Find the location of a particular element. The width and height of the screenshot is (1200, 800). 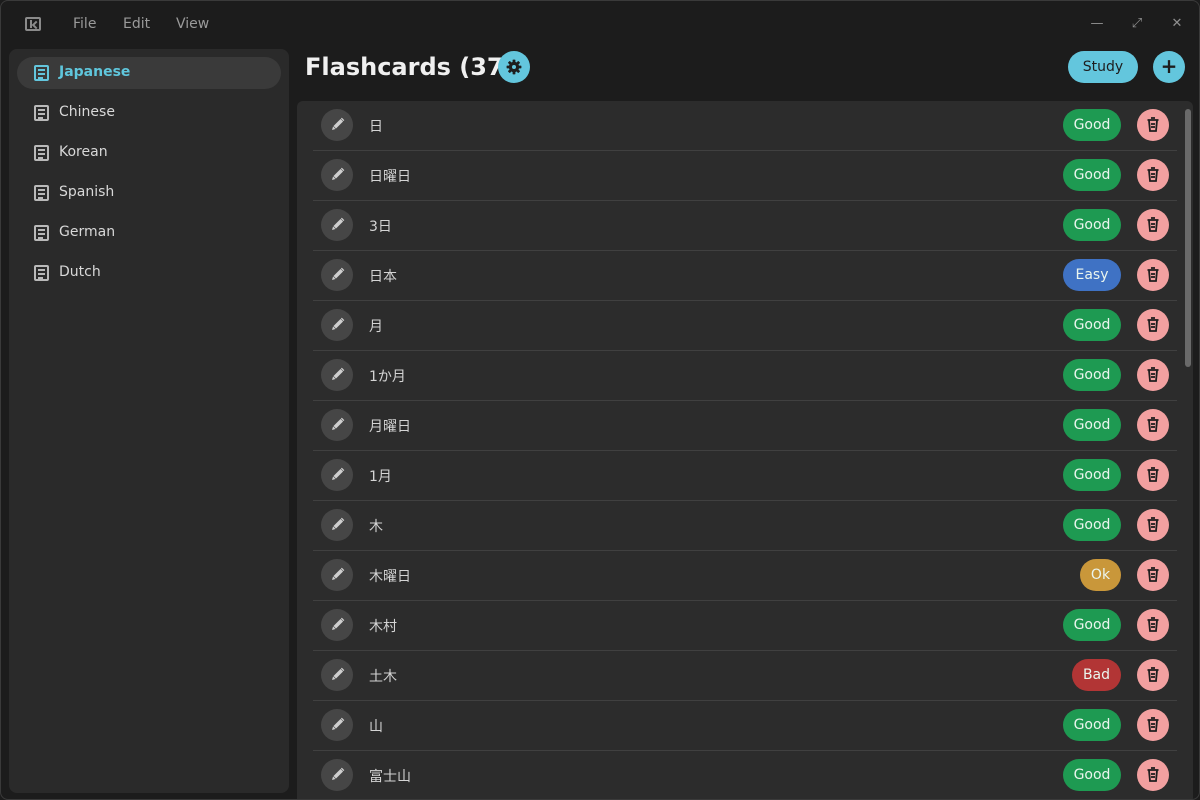

flashcard-row: 月曜日 Good is located at coordinates (745, 426).